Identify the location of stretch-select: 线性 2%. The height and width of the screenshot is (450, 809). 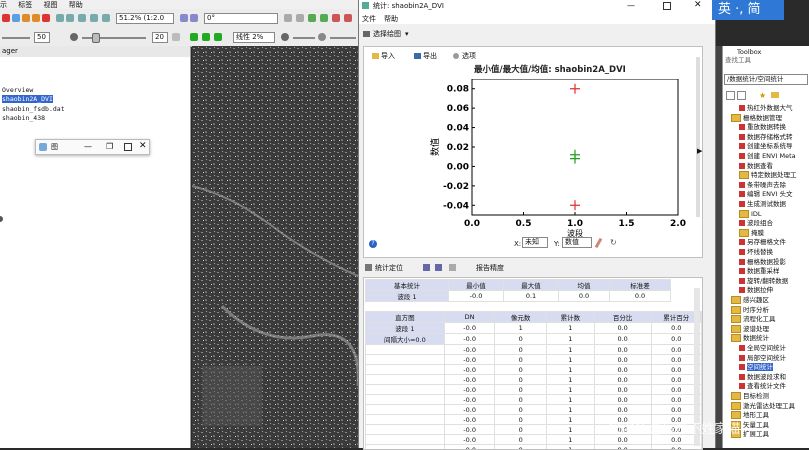
(254, 37).